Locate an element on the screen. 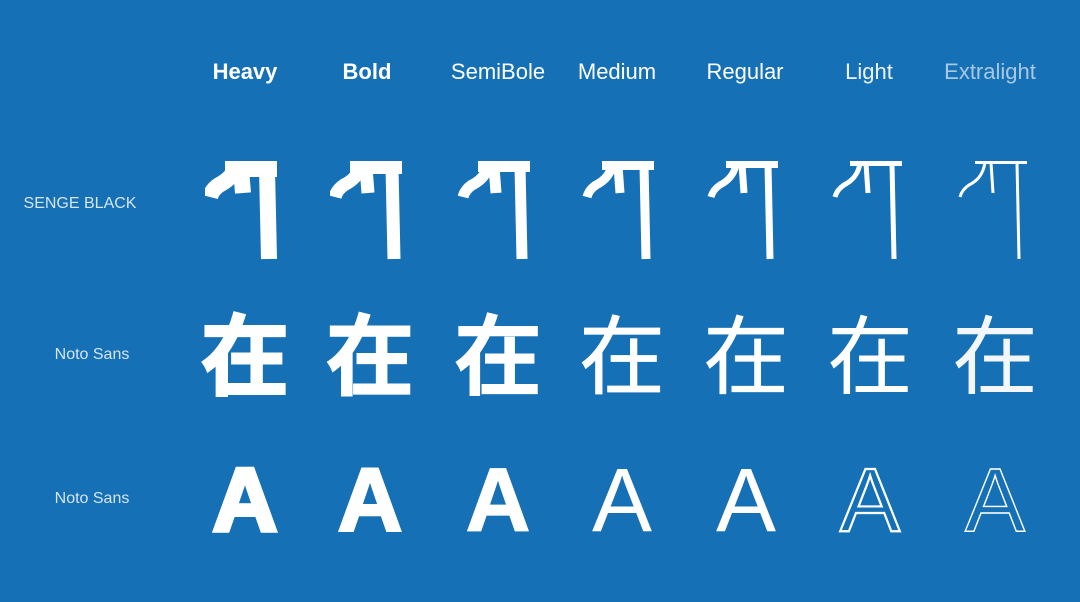 The height and width of the screenshot is (602, 1080). row-label-noto-sans-latin: Noto Sans is located at coordinates (92, 498).